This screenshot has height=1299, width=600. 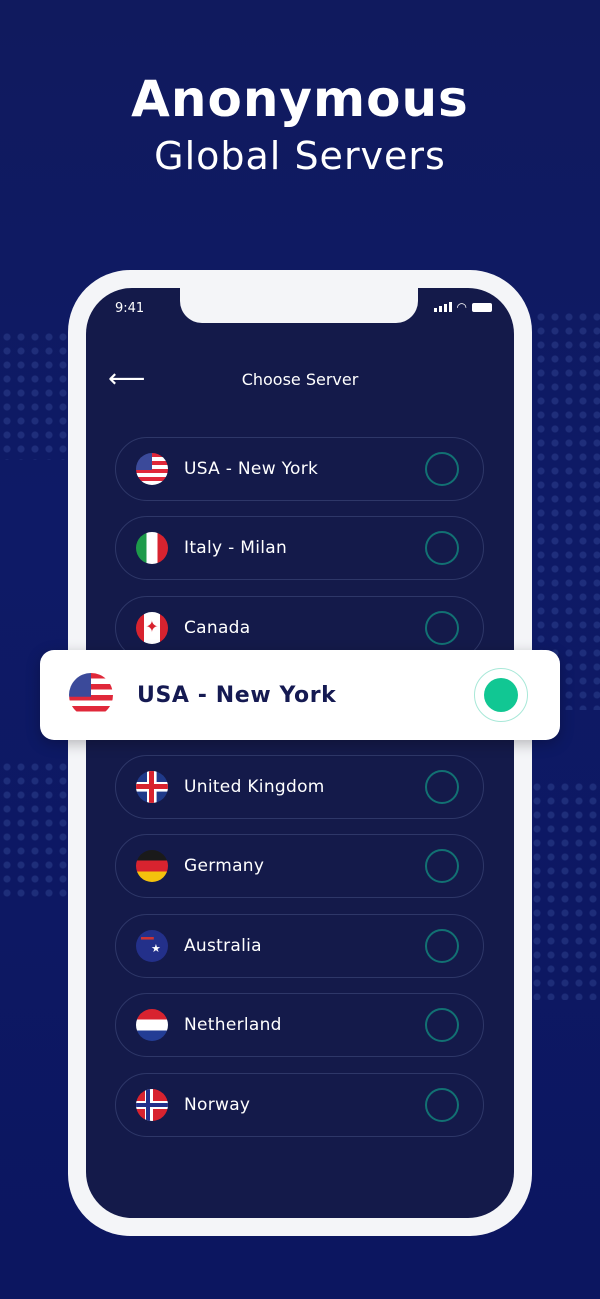 What do you see at coordinates (152, 548) in the screenshot?
I see `it-flag-icon` at bounding box center [152, 548].